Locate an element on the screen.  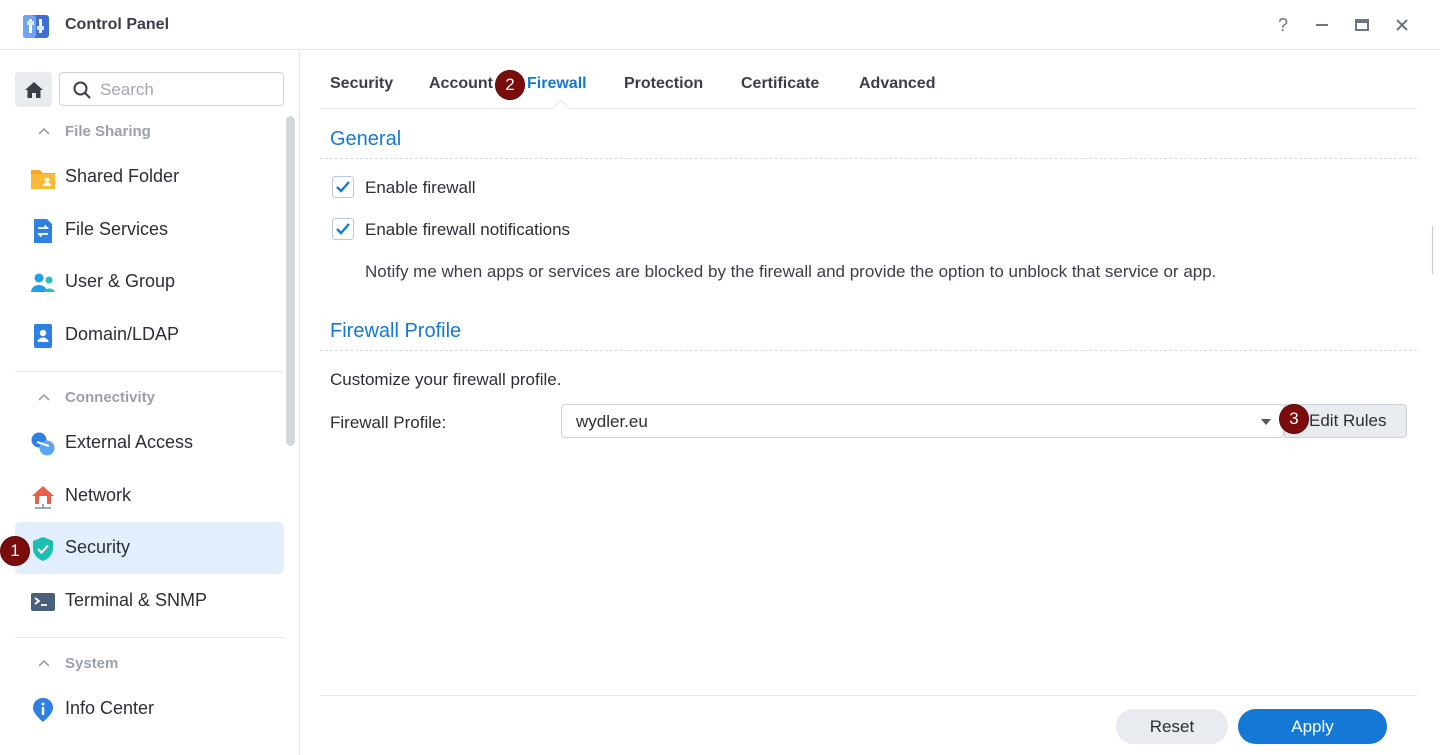
profile-description: Customize your firewall profile. is located at coordinates (446, 379).